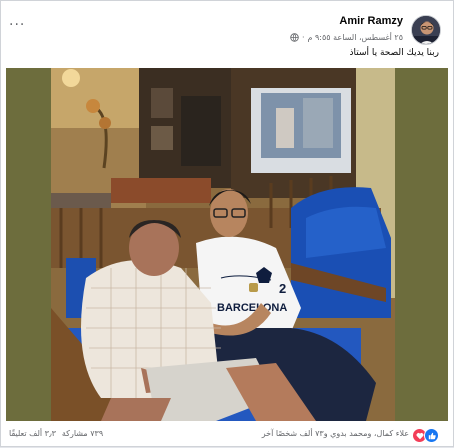 Image resolution: width=454 pixels, height=448 pixels. What do you see at coordinates (394, 53) in the screenshot?
I see `post-caption: ربنا يديك الصحة يا أستاذ` at bounding box center [394, 53].